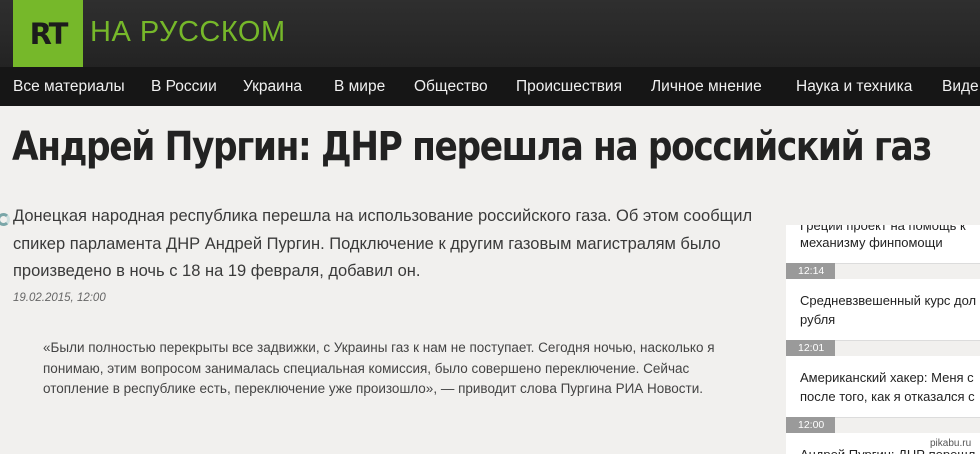  I want to click on nav-item-video: Виде, so click(960, 86).